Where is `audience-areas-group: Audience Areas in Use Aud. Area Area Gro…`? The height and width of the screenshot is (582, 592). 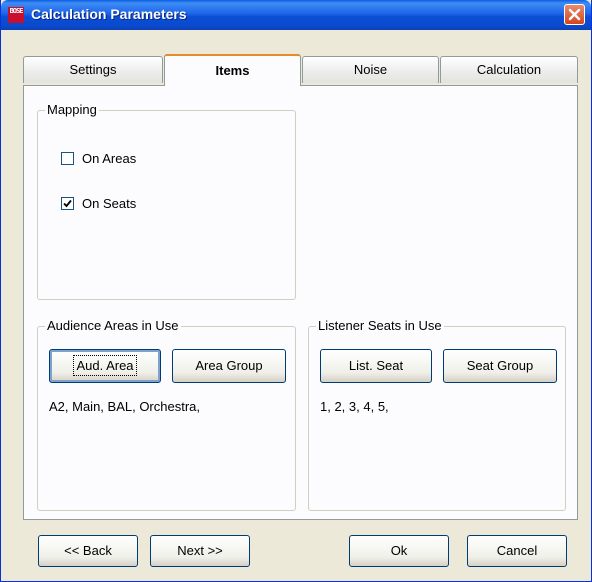
audience-areas-group: Audience Areas in Use Aud. Area Area Gro… is located at coordinates (166, 414).